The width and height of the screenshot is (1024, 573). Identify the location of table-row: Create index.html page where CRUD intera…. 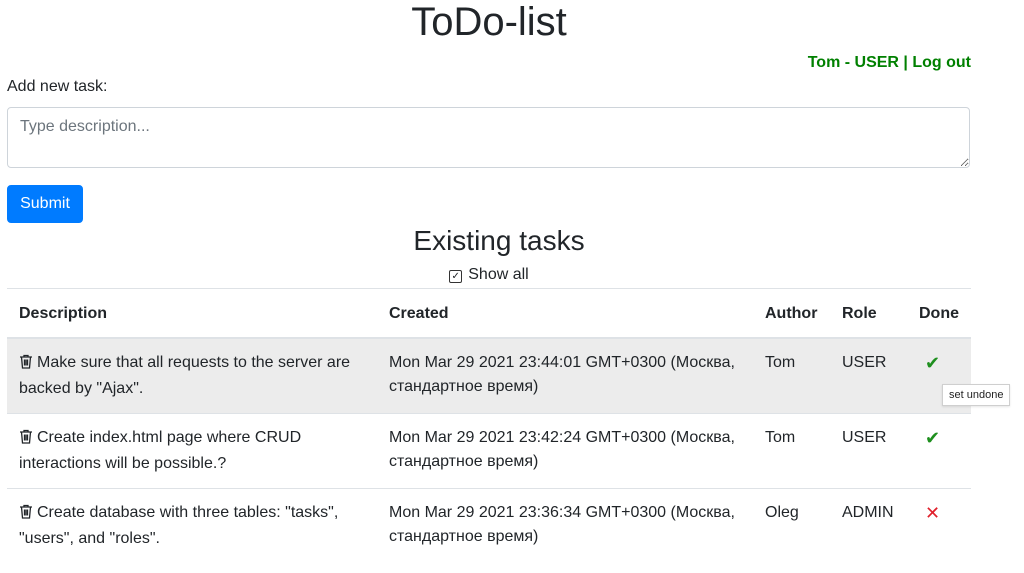
(489, 451).